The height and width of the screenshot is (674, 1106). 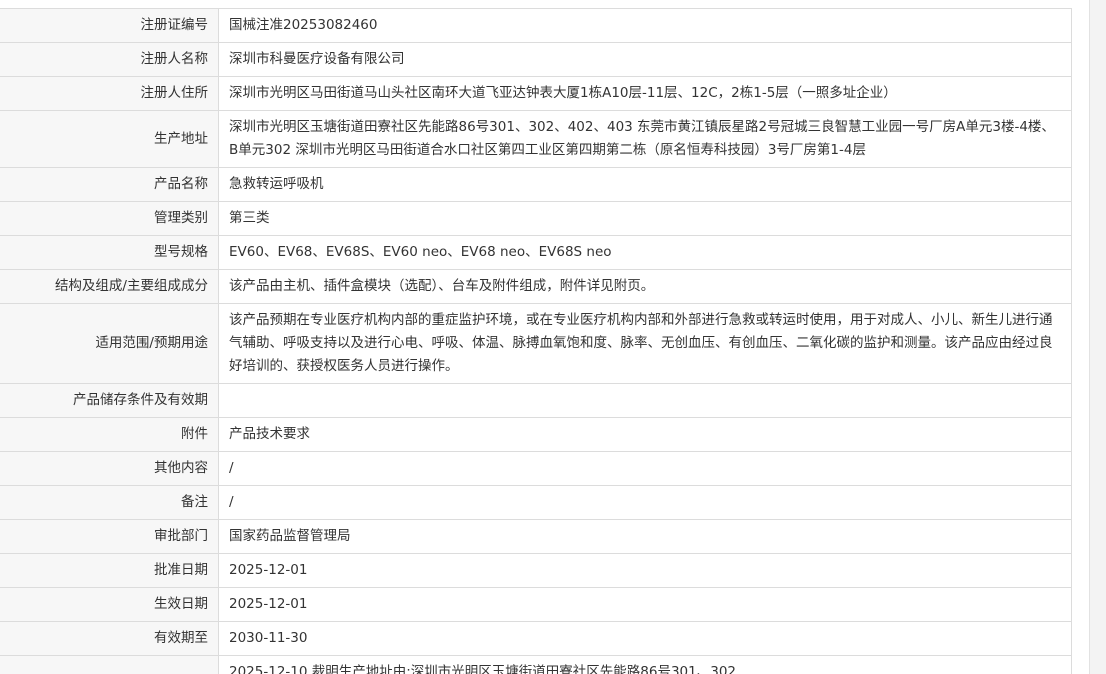 I want to click on row-management-category: 管理类别 第三类, so click(x=536, y=218).